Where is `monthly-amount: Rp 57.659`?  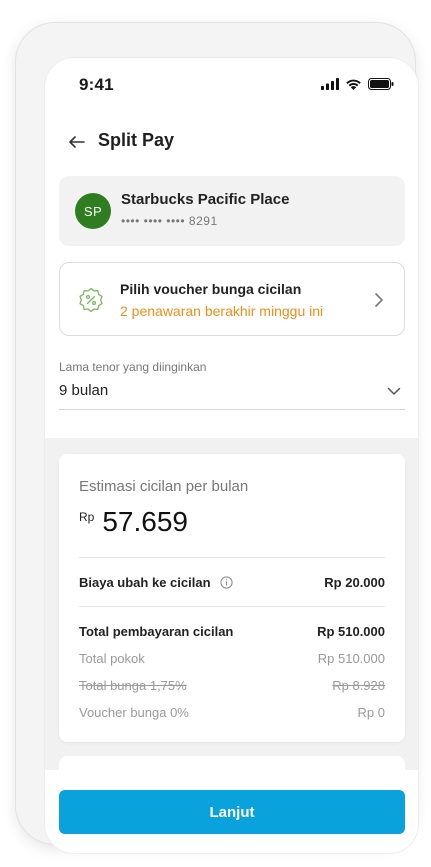
monthly-amount: Rp 57.659 is located at coordinates (133, 522).